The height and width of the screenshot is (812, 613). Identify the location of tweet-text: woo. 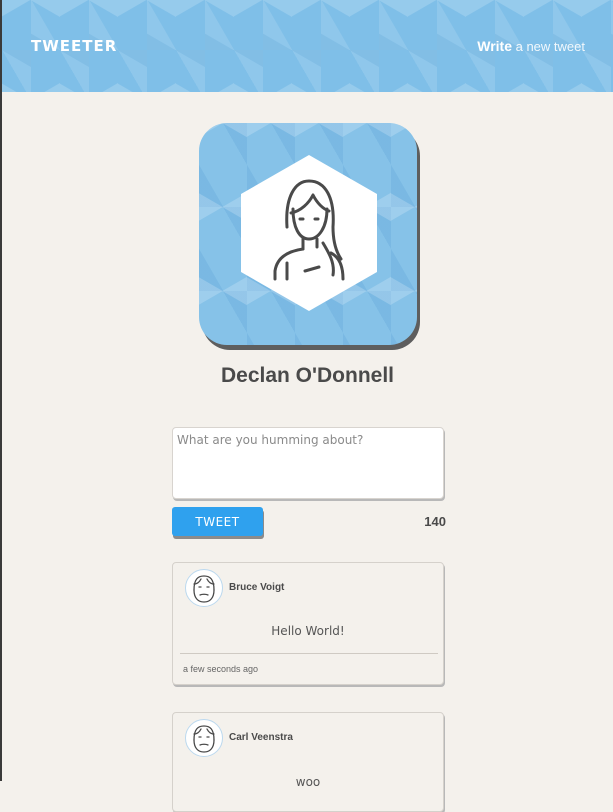
(308, 782).